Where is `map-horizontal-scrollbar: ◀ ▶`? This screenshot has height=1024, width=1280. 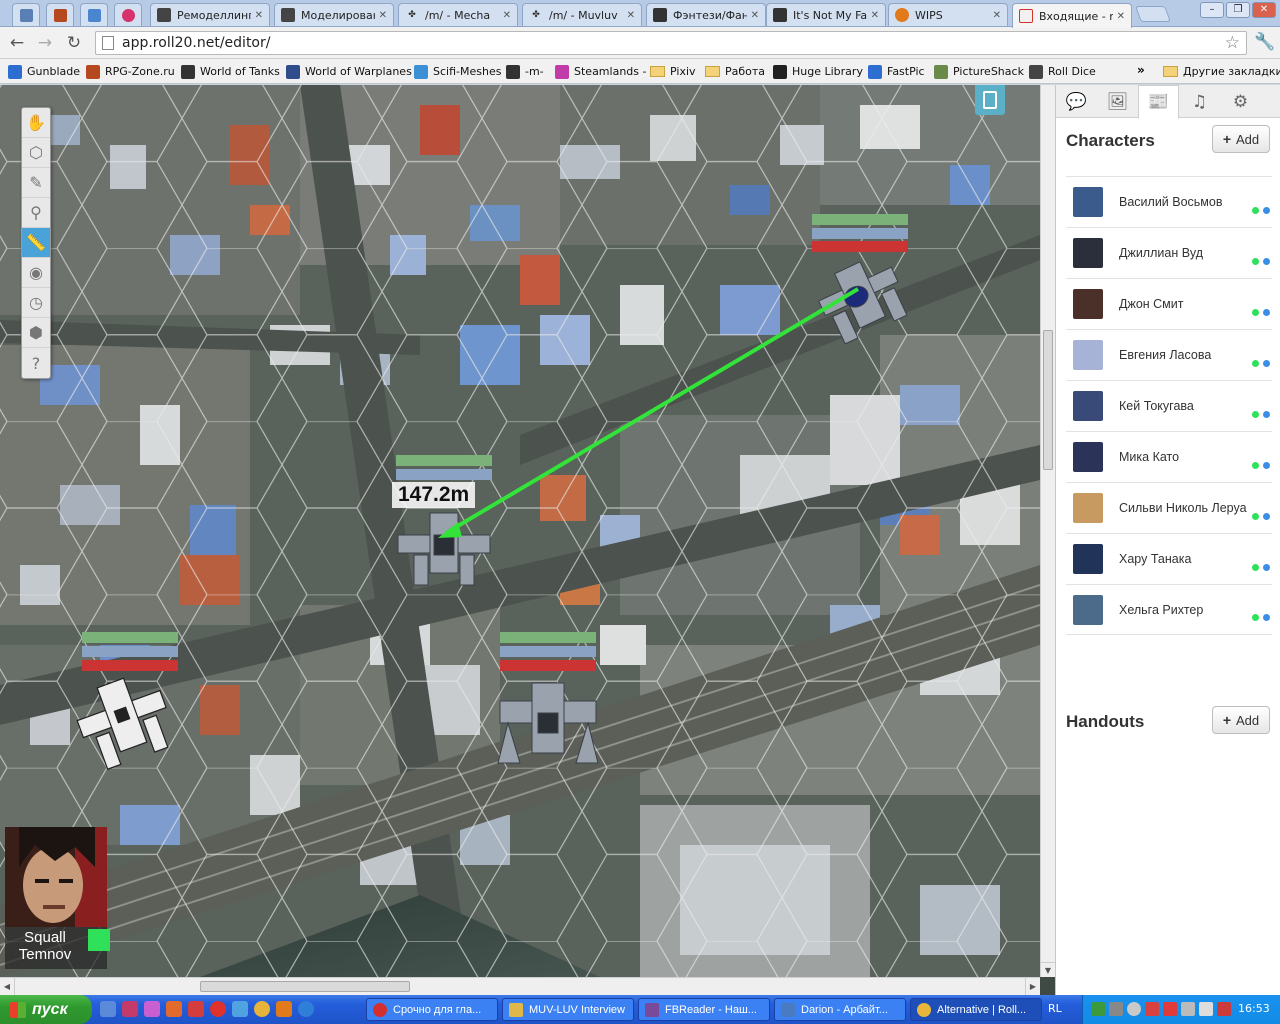
map-horizontal-scrollbar: ◀ ▶ is located at coordinates (520, 986).